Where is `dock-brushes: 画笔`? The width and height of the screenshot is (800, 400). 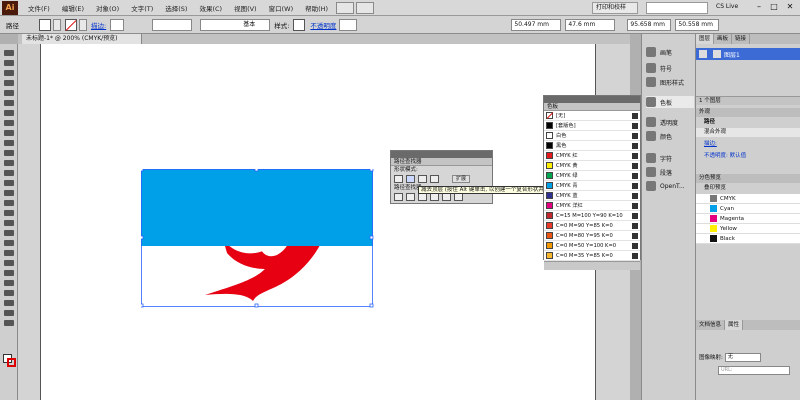 dock-brushes: 画笔 is located at coordinates (659, 52).